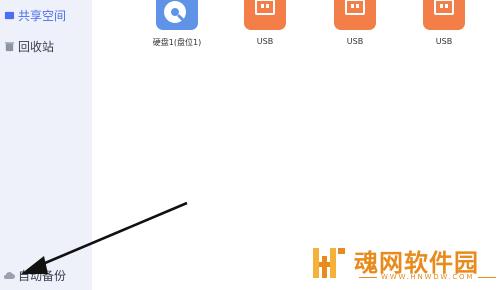 This screenshot has width=500, height=290. I want to click on watermark-logo-icon, so click(329, 263).